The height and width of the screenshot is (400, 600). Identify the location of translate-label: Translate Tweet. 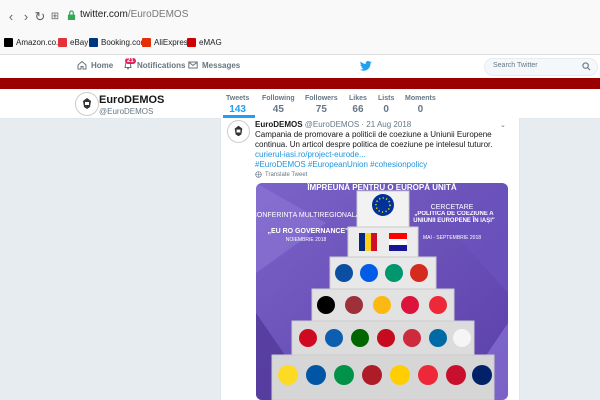
(286, 174).